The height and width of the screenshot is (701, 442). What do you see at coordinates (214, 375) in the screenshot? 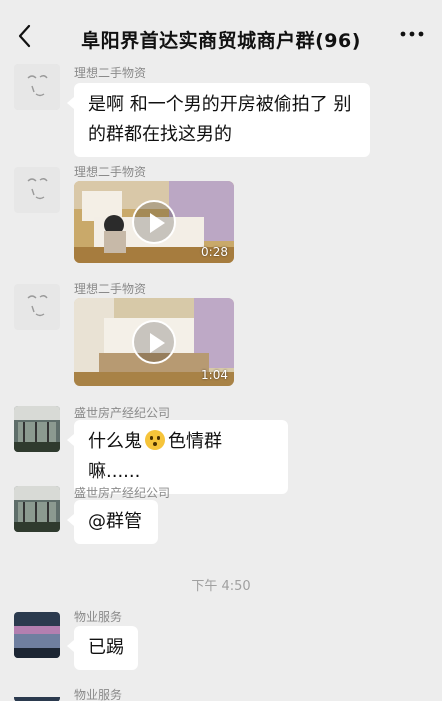
I see `video-duration: 1:04` at bounding box center [214, 375].